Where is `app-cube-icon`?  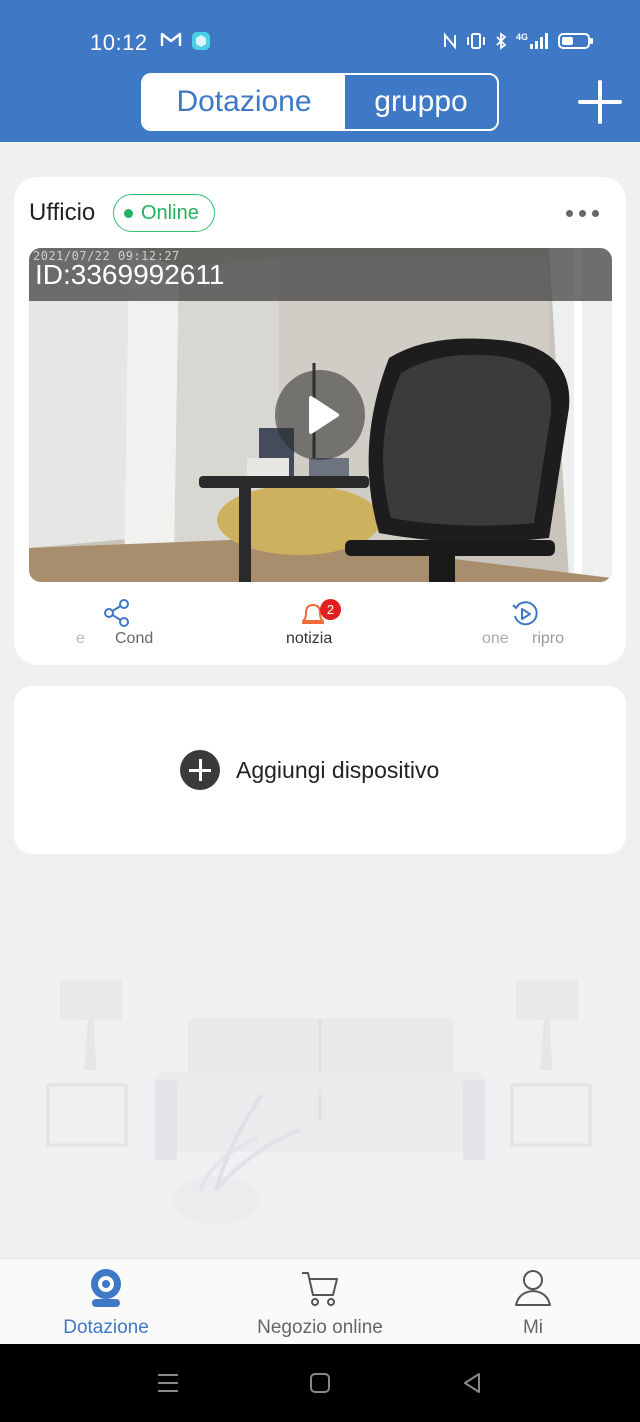
app-cube-icon is located at coordinates (201, 41).